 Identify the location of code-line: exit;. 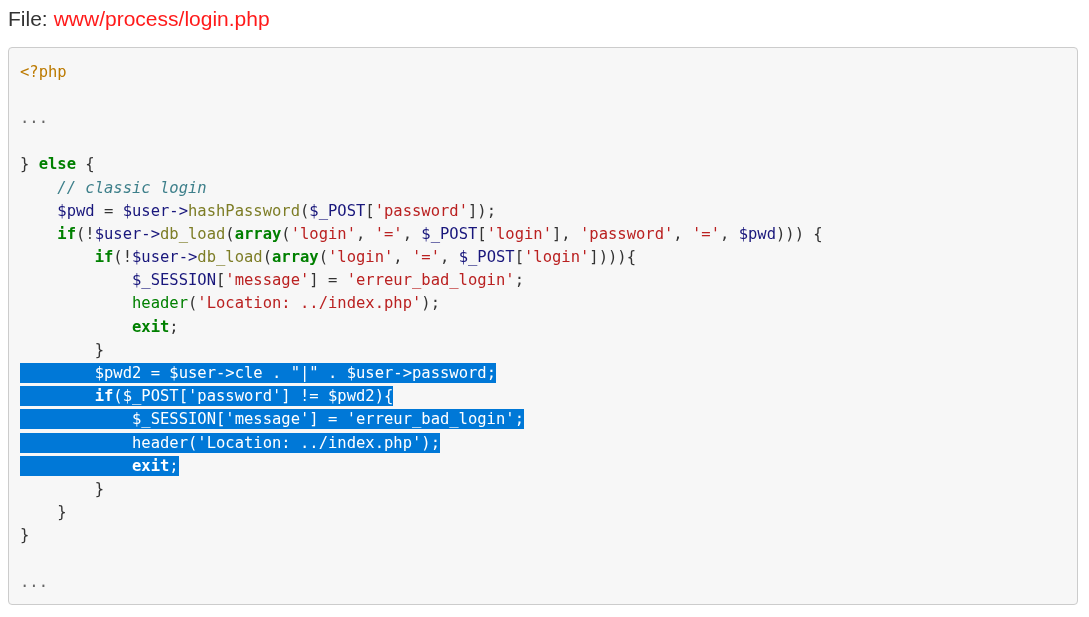
(154, 326).